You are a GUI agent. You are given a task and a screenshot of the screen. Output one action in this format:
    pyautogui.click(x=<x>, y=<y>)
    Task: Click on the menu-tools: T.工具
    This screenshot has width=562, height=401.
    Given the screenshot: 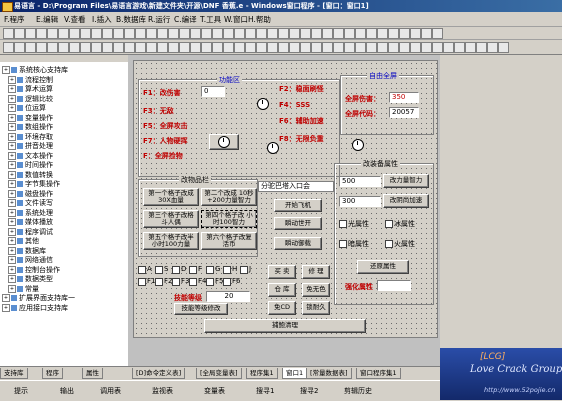 What is the action you would take?
    pyautogui.click(x=210, y=19)
    